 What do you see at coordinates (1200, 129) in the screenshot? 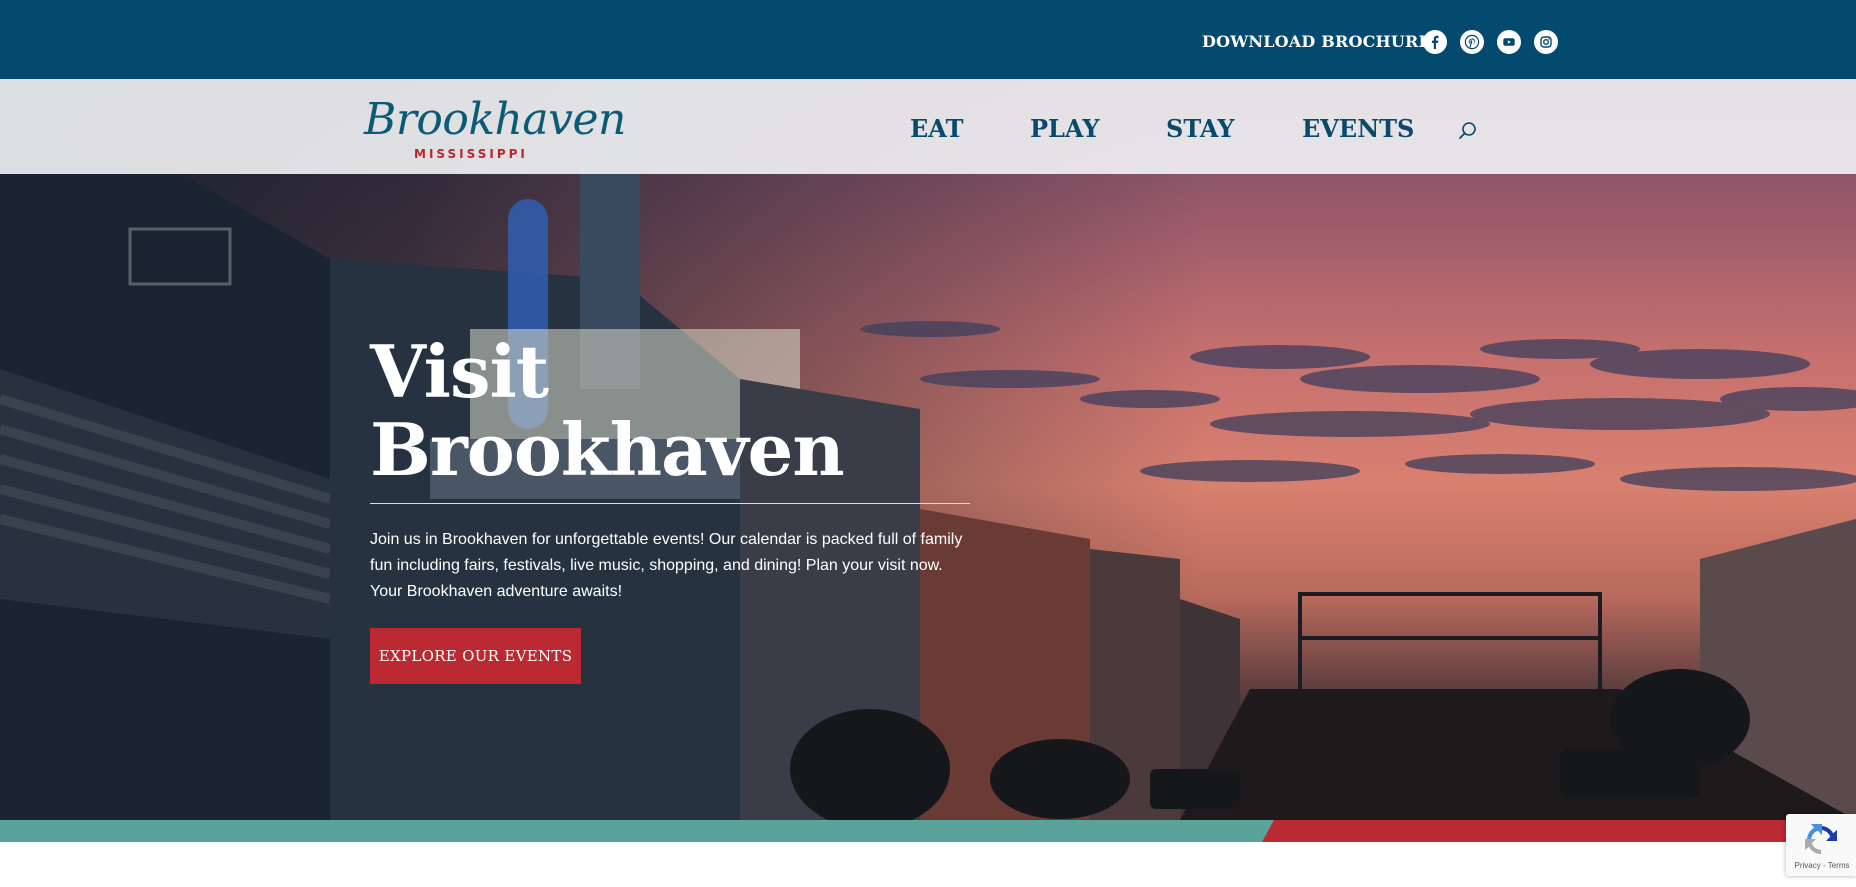
I see `nav-stay: STAY` at bounding box center [1200, 129].